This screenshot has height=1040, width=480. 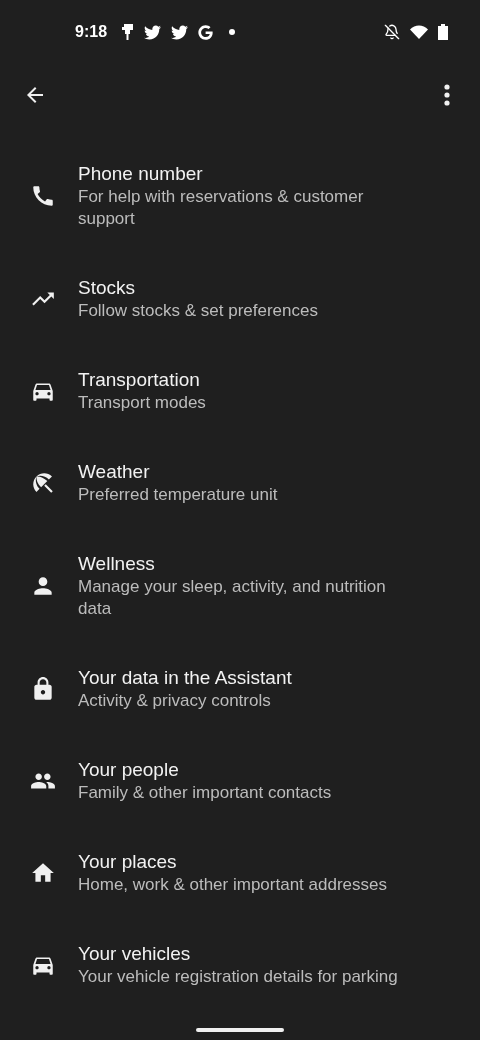 What do you see at coordinates (205, 793) in the screenshot?
I see `item-subtitle: Family & other important contacts` at bounding box center [205, 793].